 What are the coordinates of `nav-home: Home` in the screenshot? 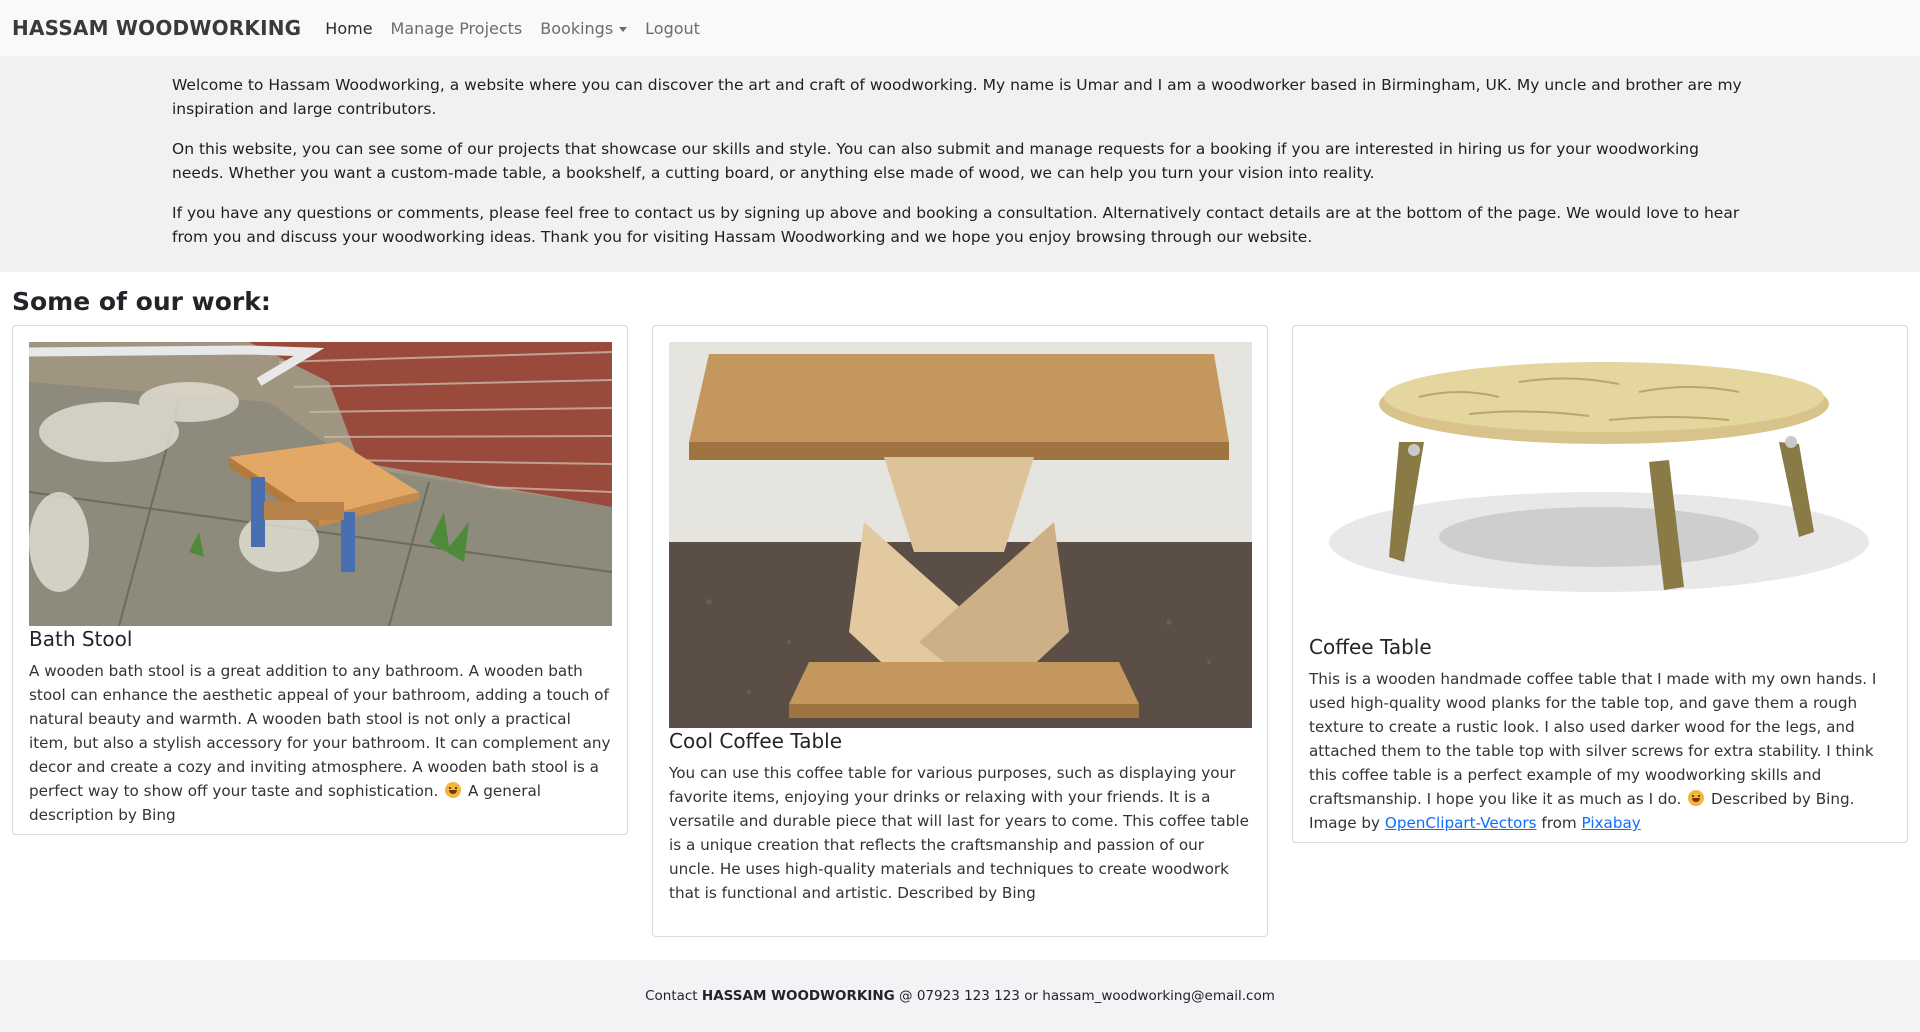 It's located at (348, 28).